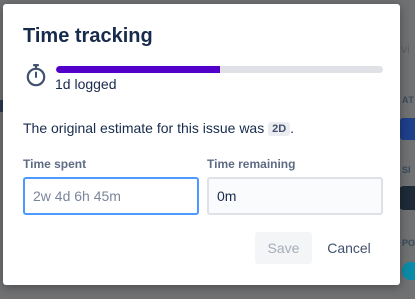 The image size is (415, 299). I want to click on time-remaining-input, so click(295, 196).